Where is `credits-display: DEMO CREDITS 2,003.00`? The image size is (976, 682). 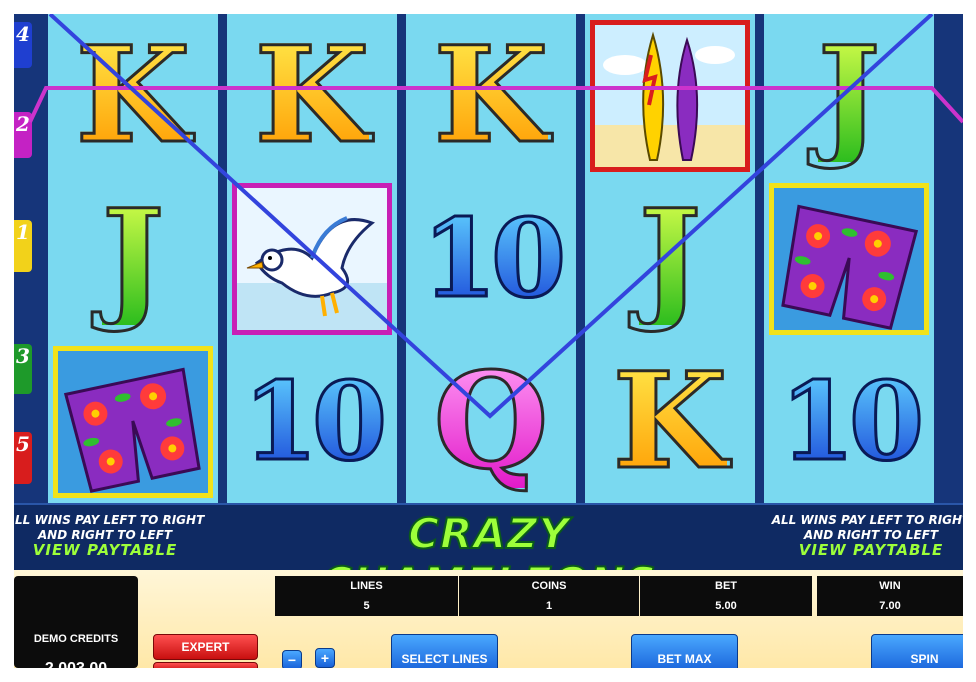
credits-display: DEMO CREDITS 2,003.00 is located at coordinates (76, 622).